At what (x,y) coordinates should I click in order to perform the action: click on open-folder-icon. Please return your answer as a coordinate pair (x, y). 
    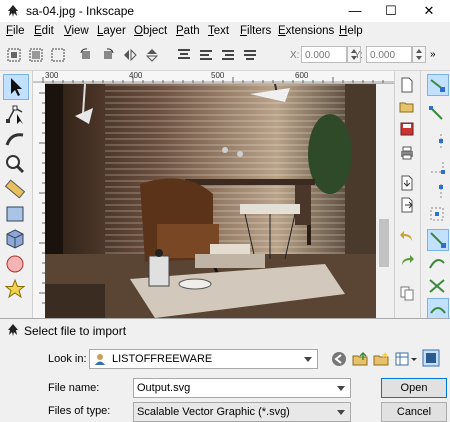
    Looking at the image, I should click on (407, 107).